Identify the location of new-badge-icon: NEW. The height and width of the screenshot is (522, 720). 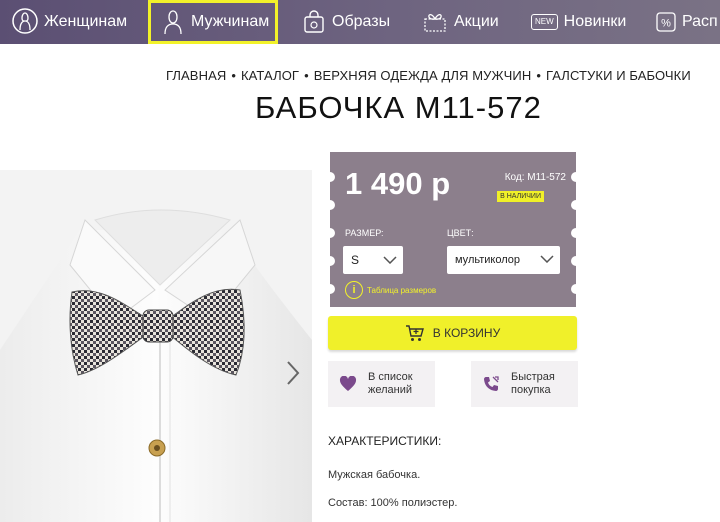
(544, 22).